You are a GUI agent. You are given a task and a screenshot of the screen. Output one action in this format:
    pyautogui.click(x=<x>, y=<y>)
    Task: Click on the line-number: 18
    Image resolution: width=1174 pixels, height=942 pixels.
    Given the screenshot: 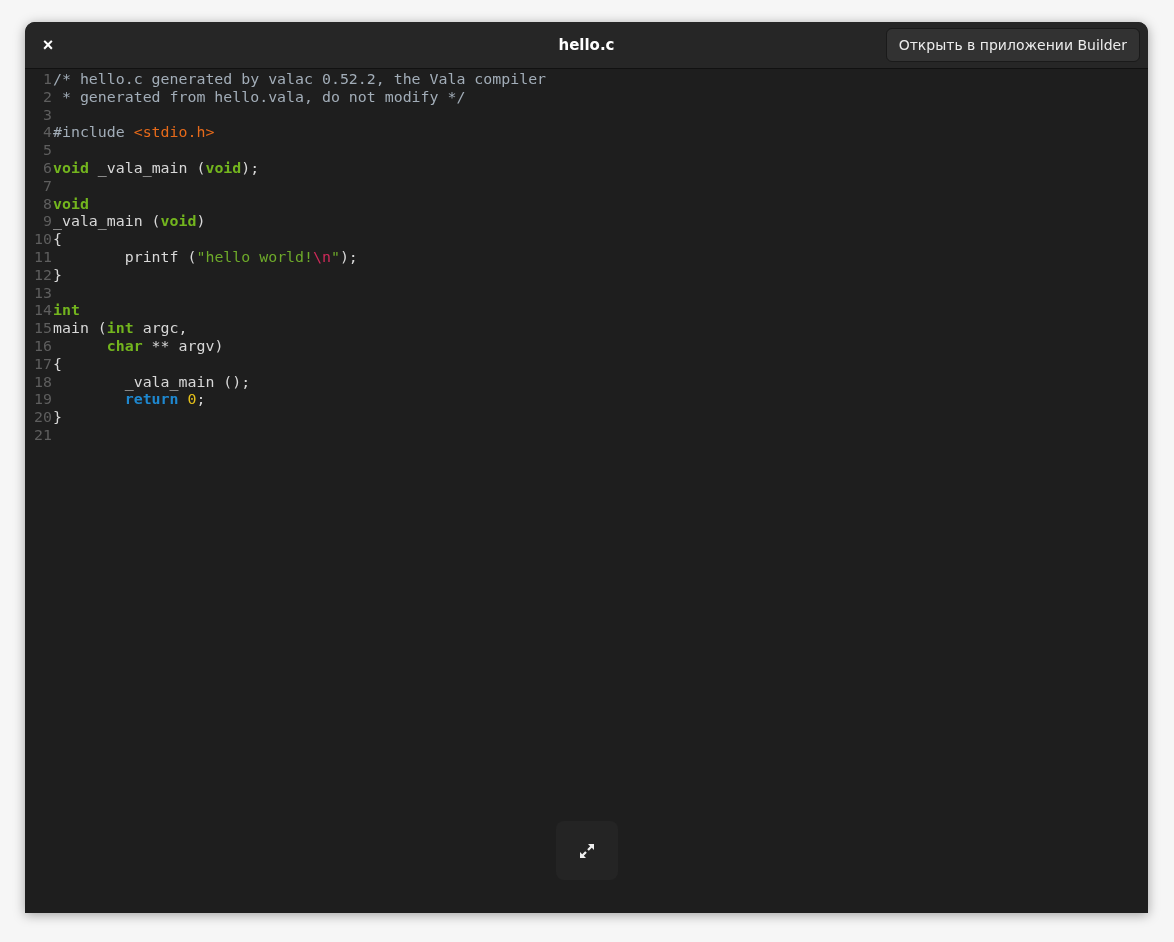 What is the action you would take?
    pyautogui.click(x=42, y=382)
    